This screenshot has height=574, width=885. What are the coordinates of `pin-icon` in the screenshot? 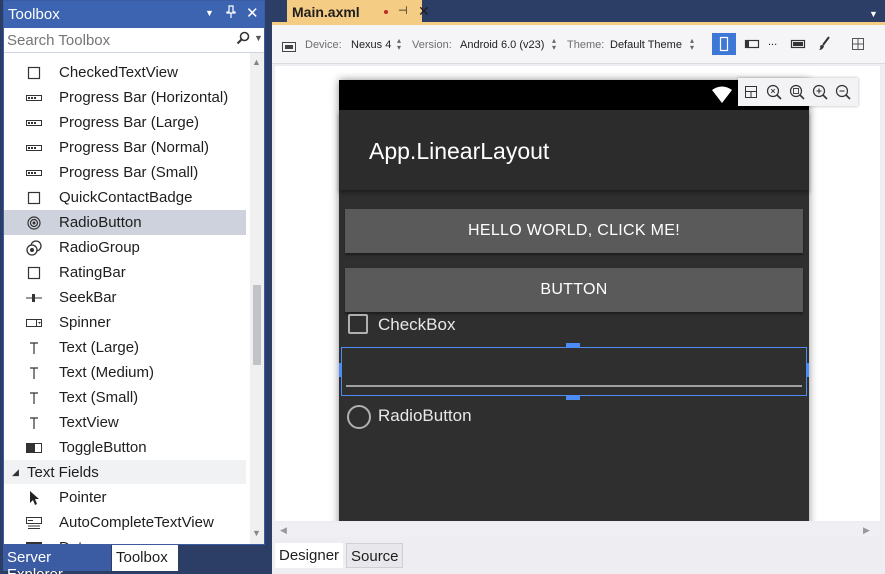 It's located at (231, 13).